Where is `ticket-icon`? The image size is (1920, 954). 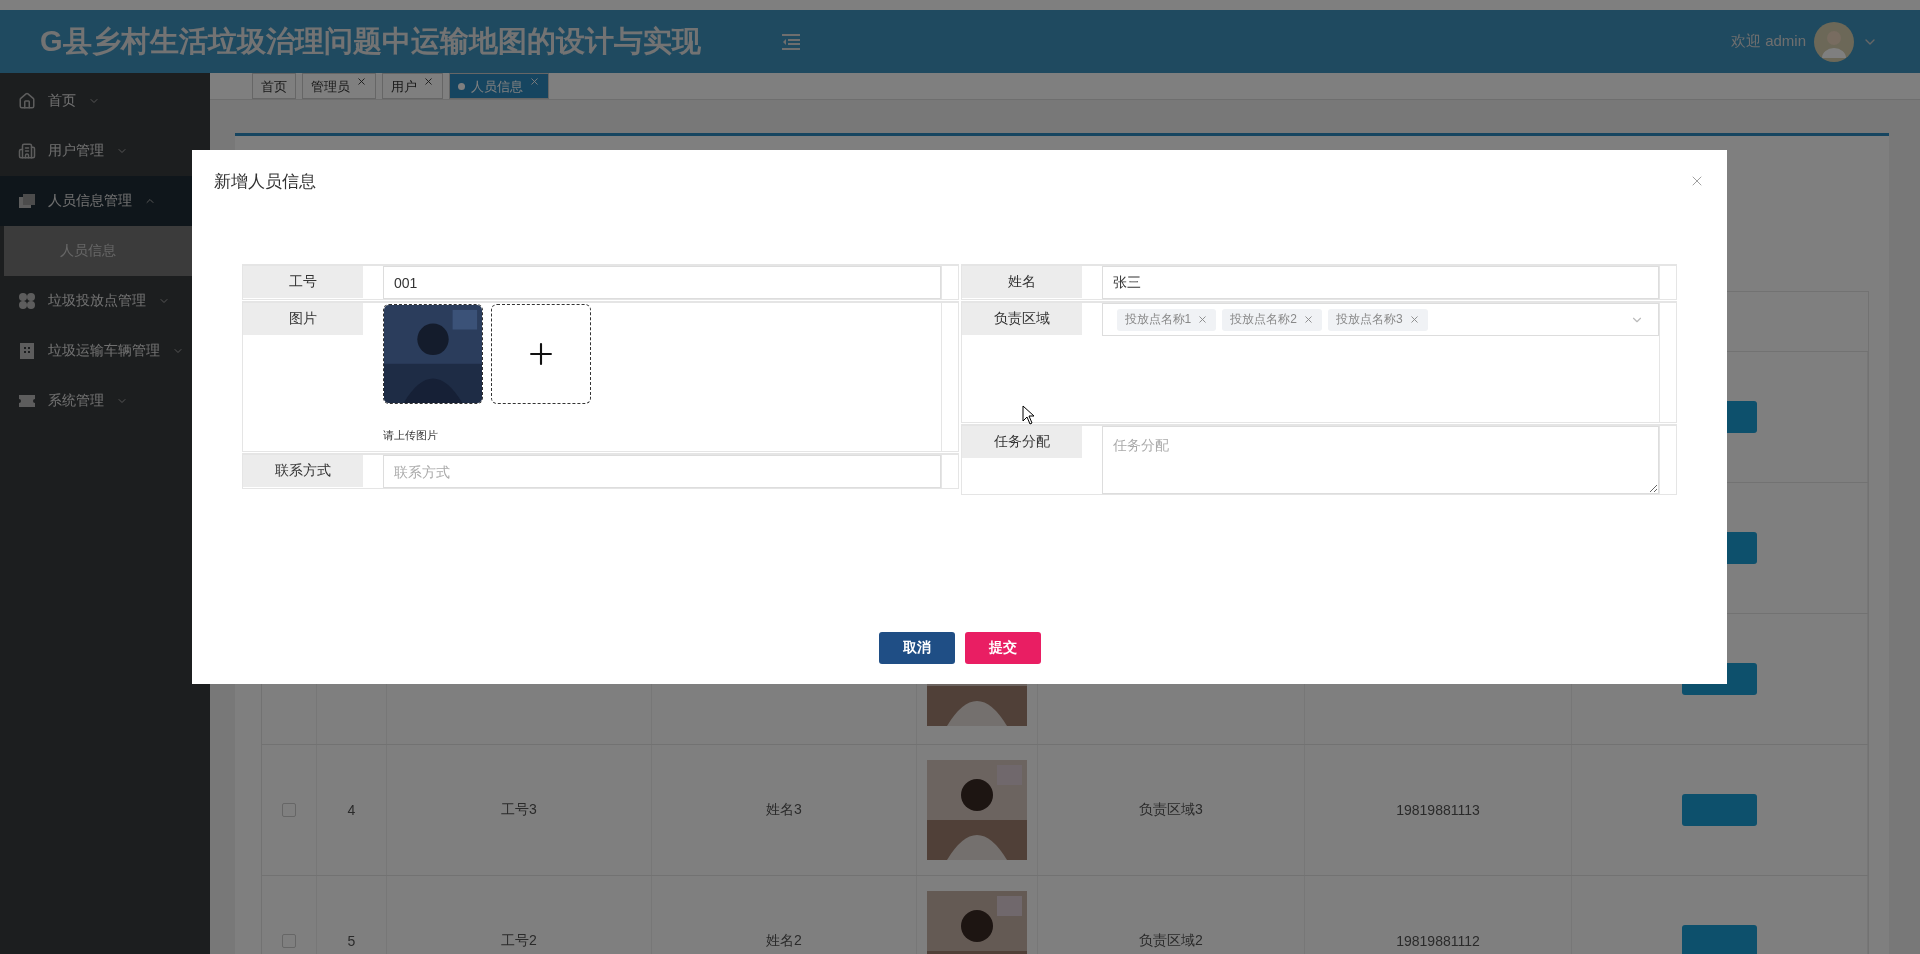
ticket-icon is located at coordinates (27, 401).